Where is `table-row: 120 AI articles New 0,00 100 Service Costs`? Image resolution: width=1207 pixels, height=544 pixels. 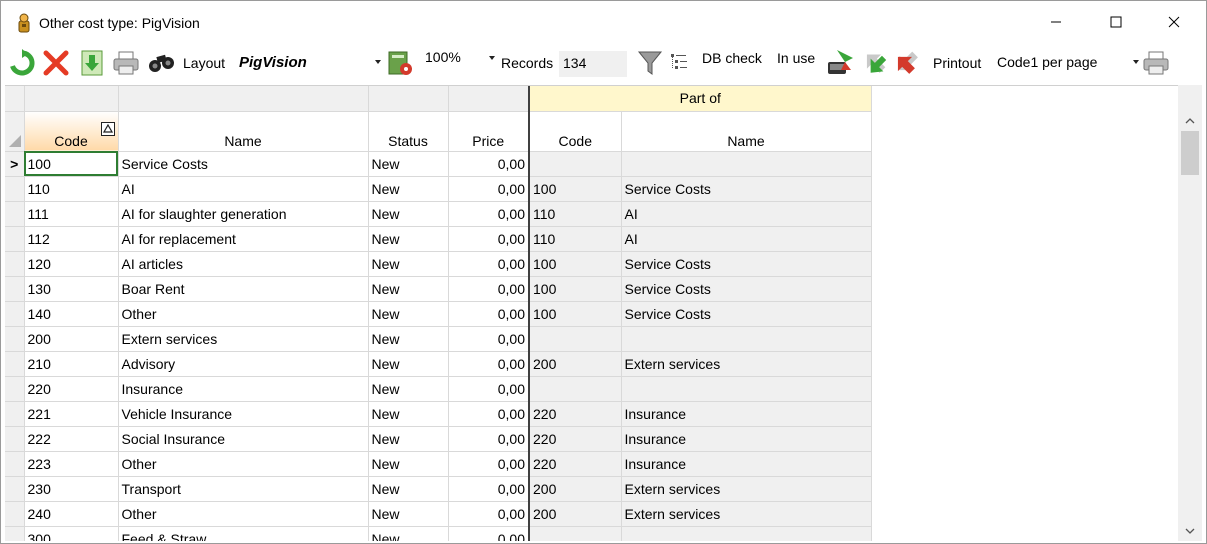
table-row: 120 AI articles New 0,00 100 Service Costs is located at coordinates (438, 264).